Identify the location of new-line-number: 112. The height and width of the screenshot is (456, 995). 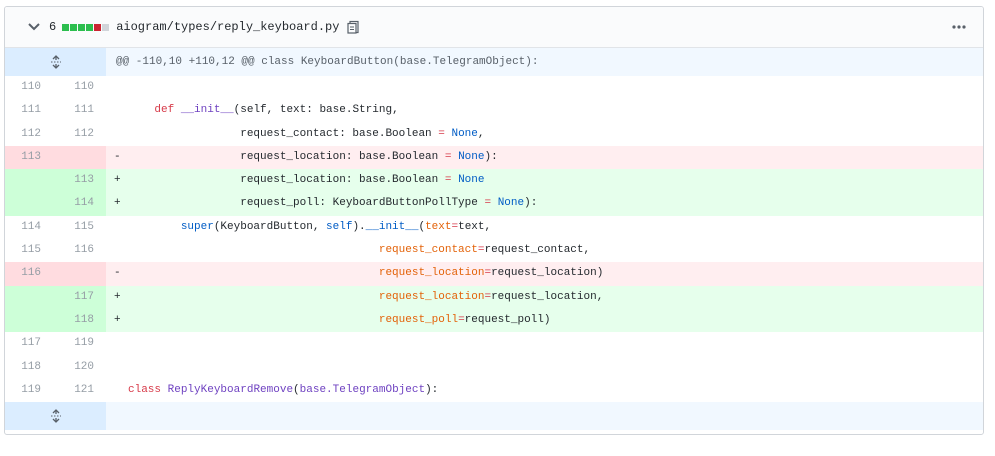
(80, 134).